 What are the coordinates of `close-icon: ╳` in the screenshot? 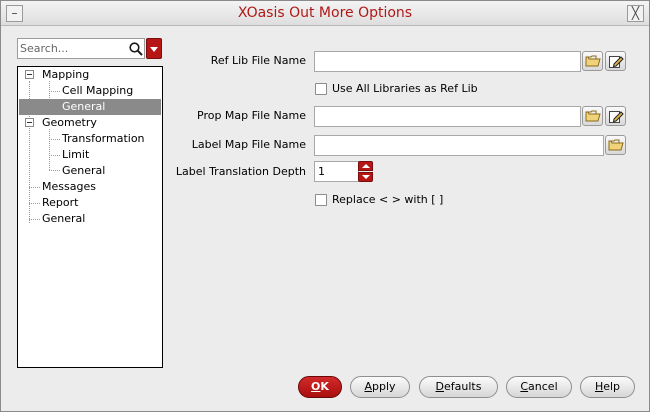 It's located at (635, 13).